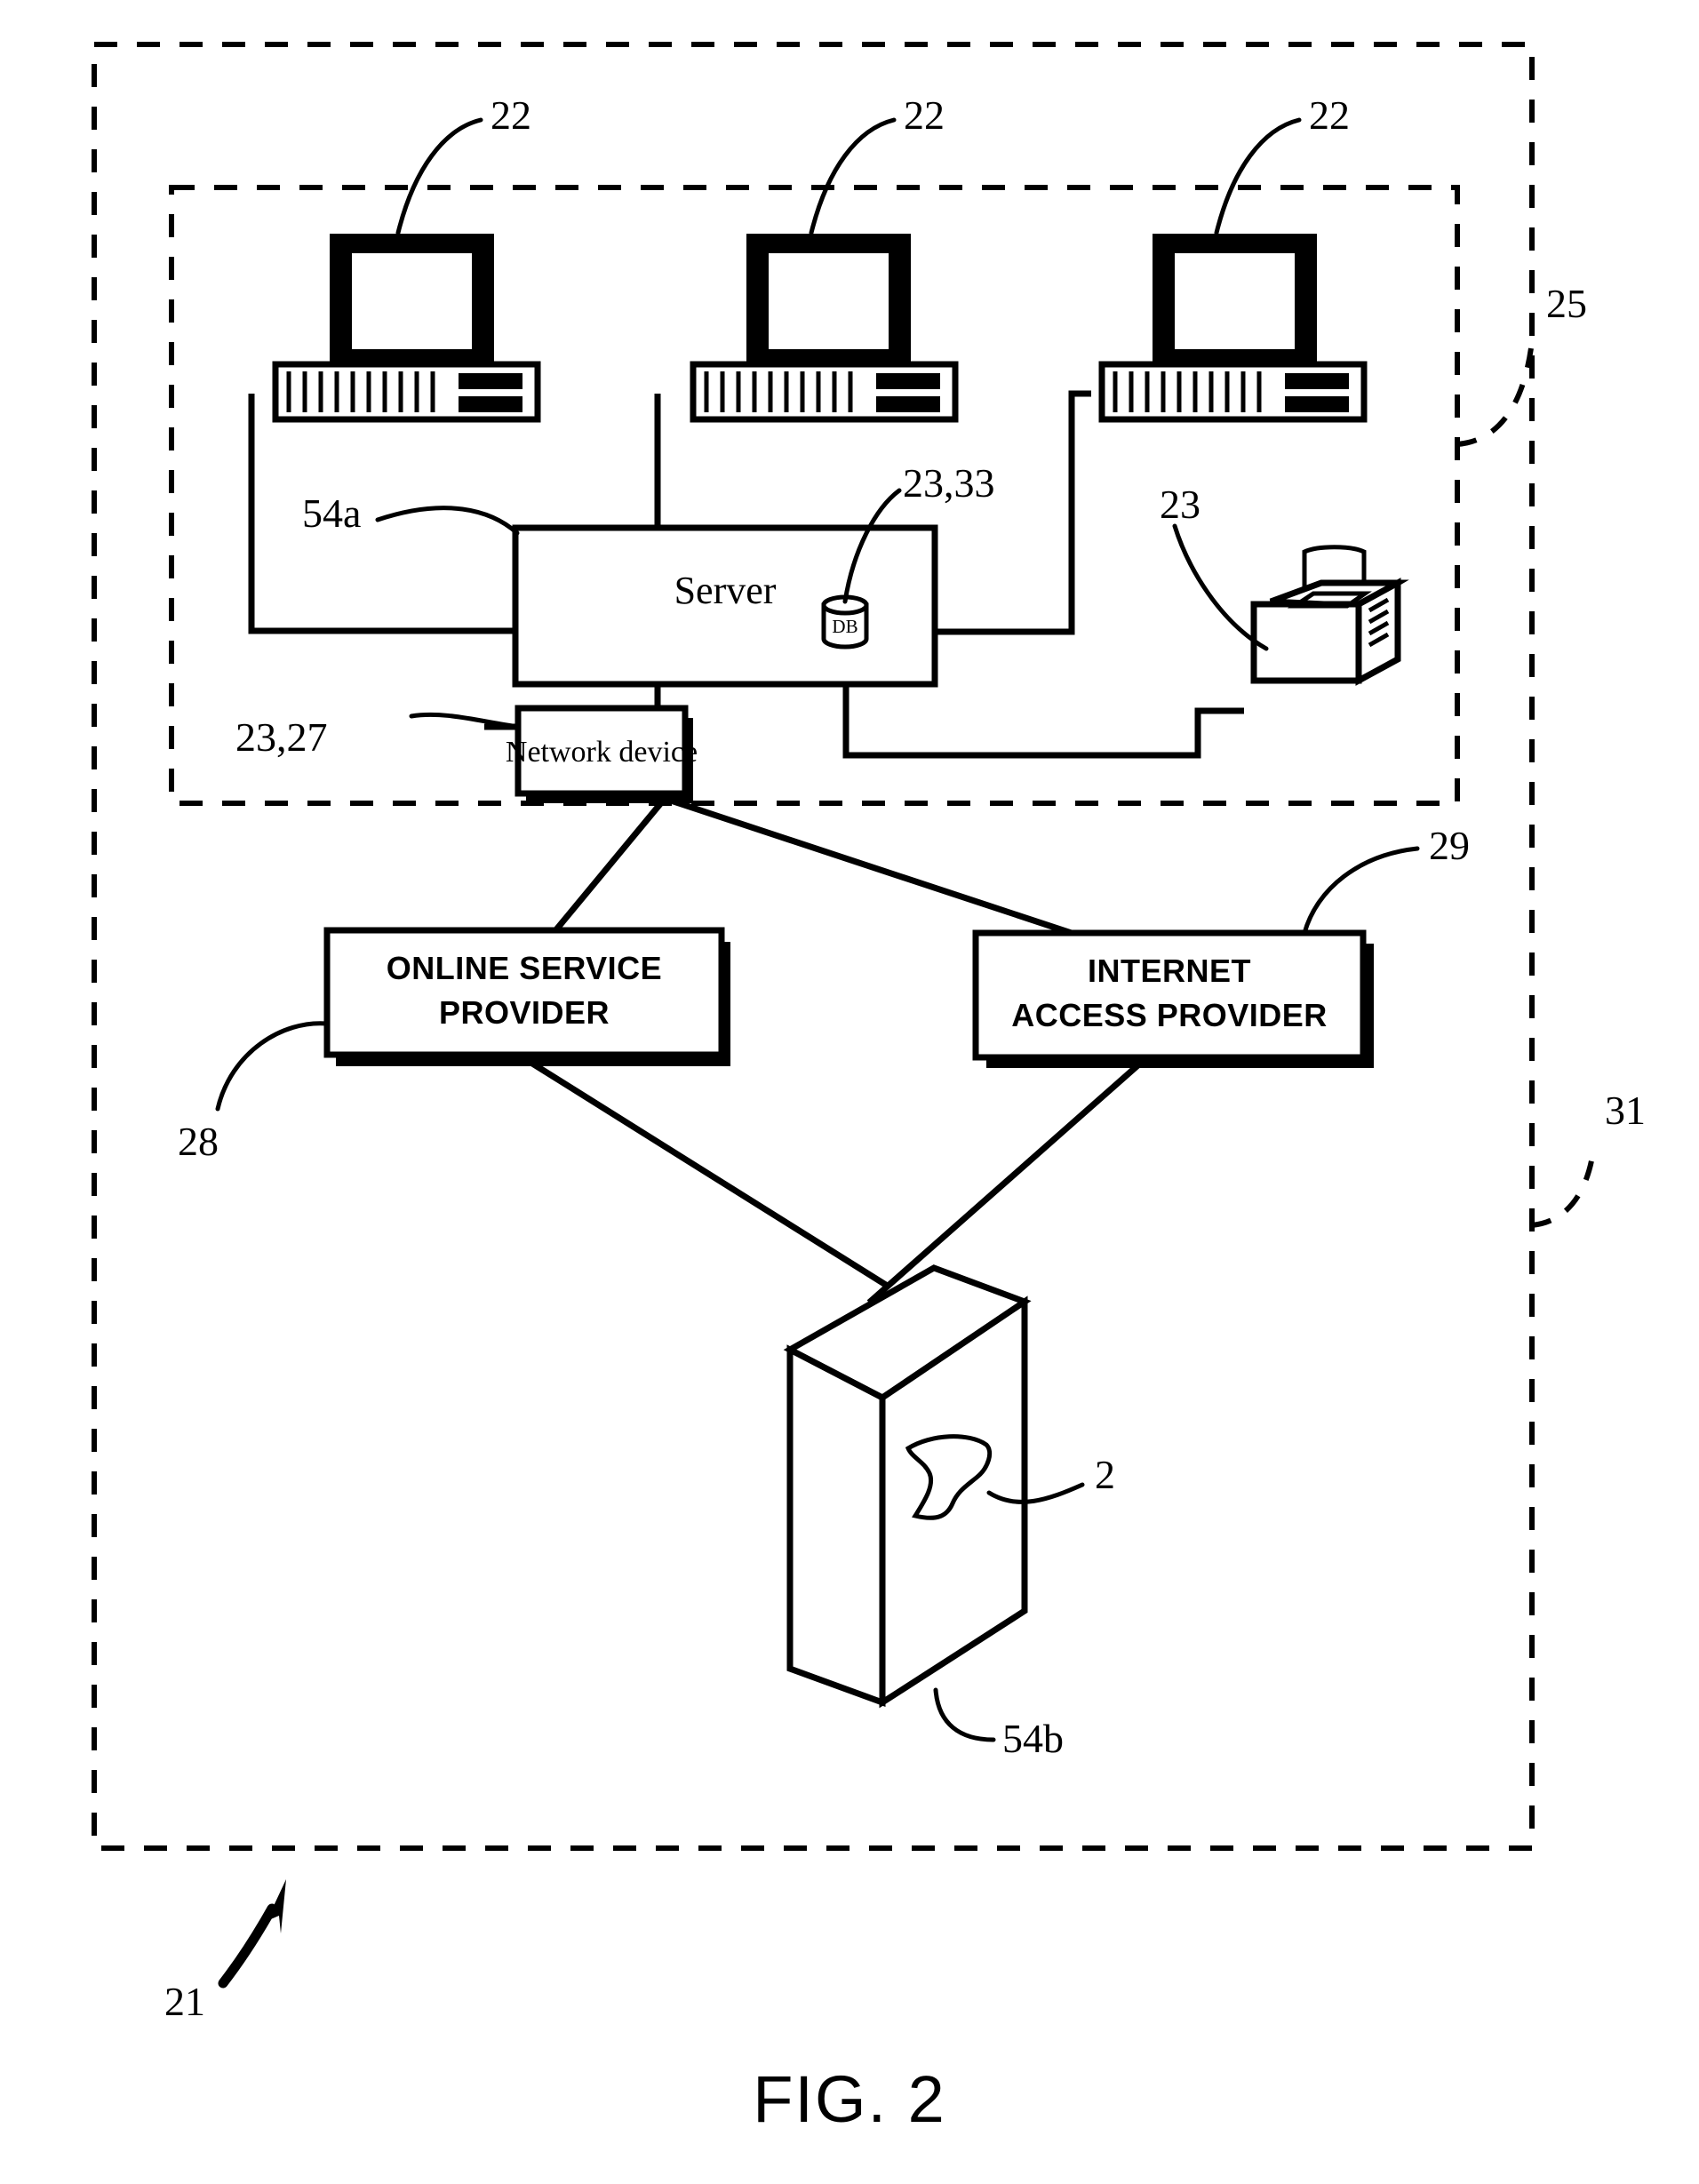 This screenshot has width=1699, height=2184. What do you see at coordinates (1567, 304) in the screenshot?
I see `ref-25: 25` at bounding box center [1567, 304].